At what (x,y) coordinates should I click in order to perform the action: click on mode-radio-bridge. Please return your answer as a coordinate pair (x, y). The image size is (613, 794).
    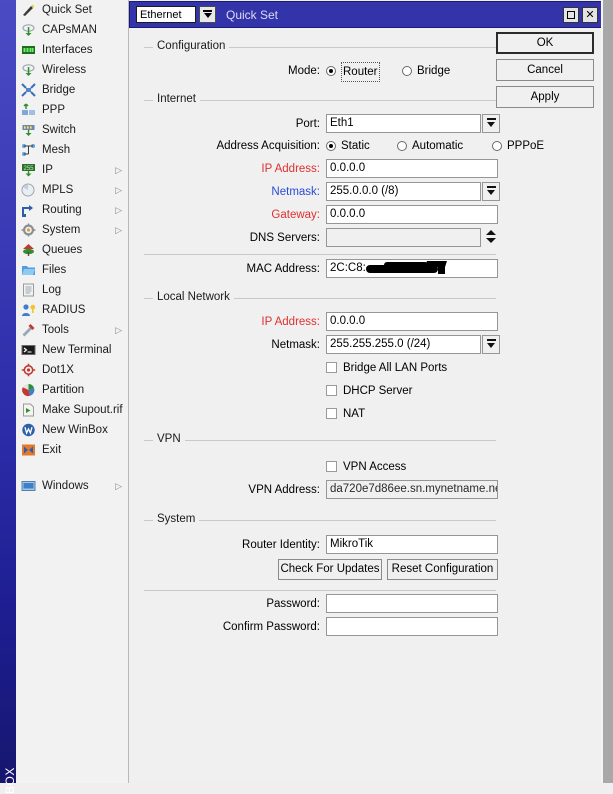
    Looking at the image, I should click on (407, 71).